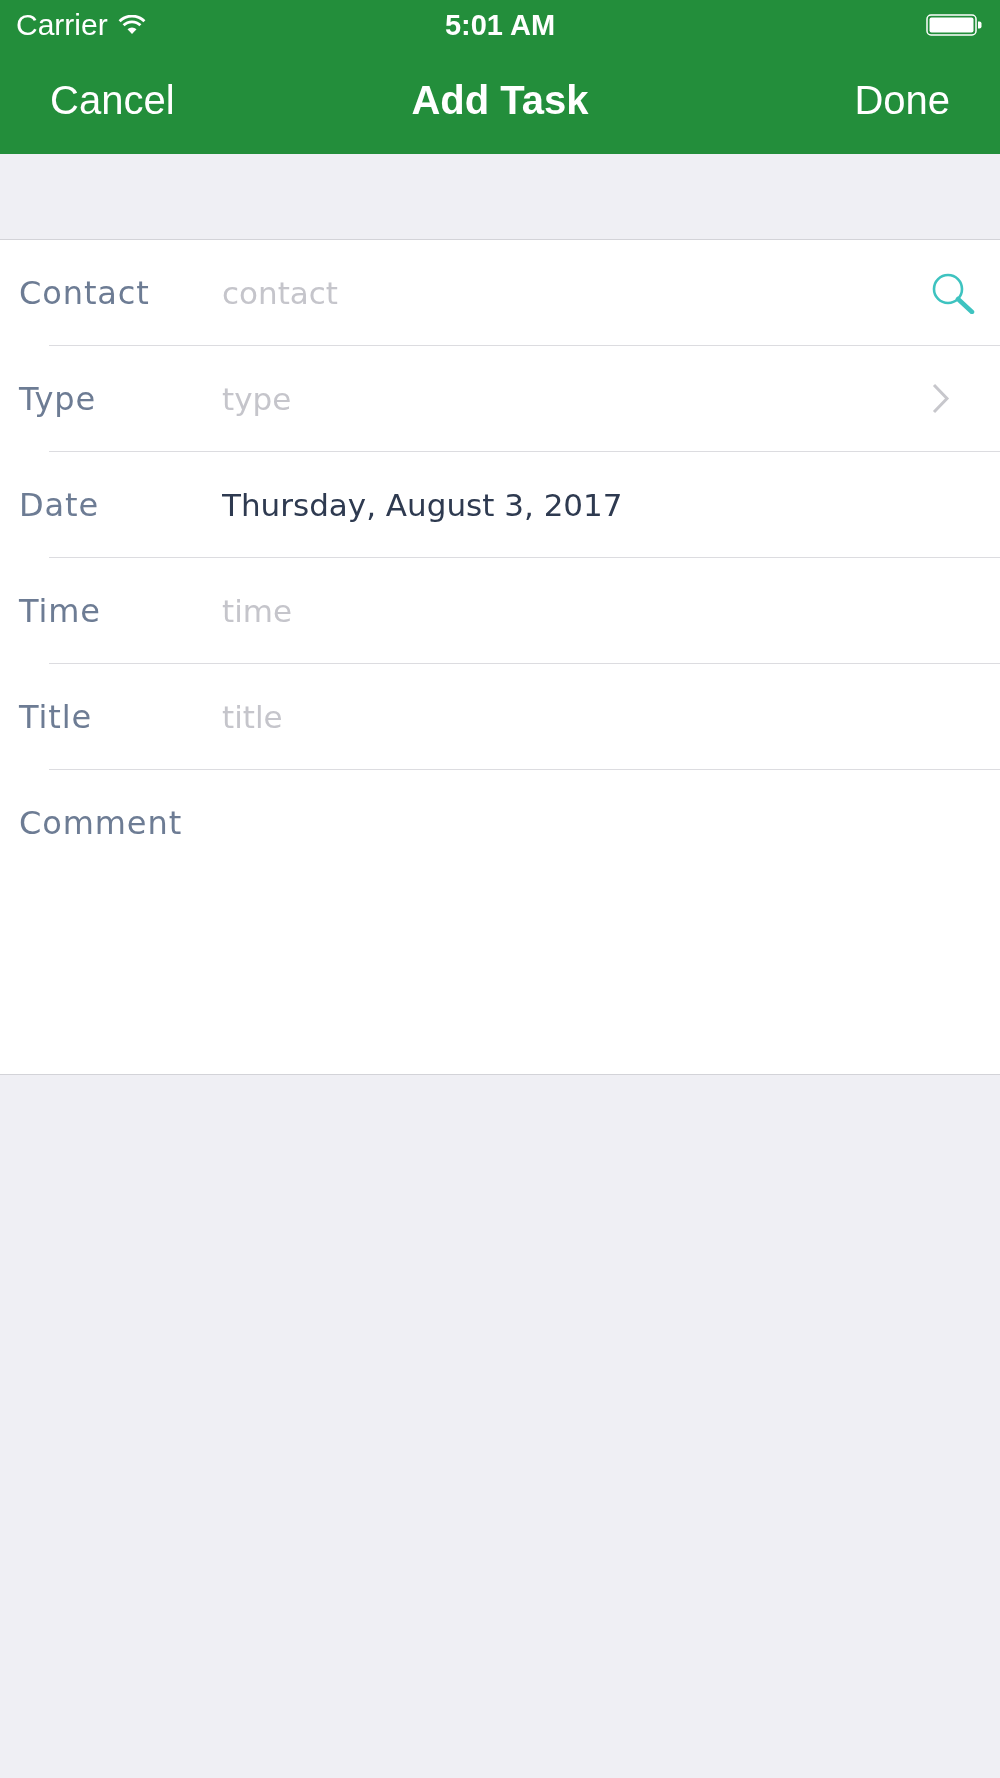 Image resolution: width=1000 pixels, height=1778 pixels. Describe the element at coordinates (941, 398) in the screenshot. I see `chevron-icon` at that location.